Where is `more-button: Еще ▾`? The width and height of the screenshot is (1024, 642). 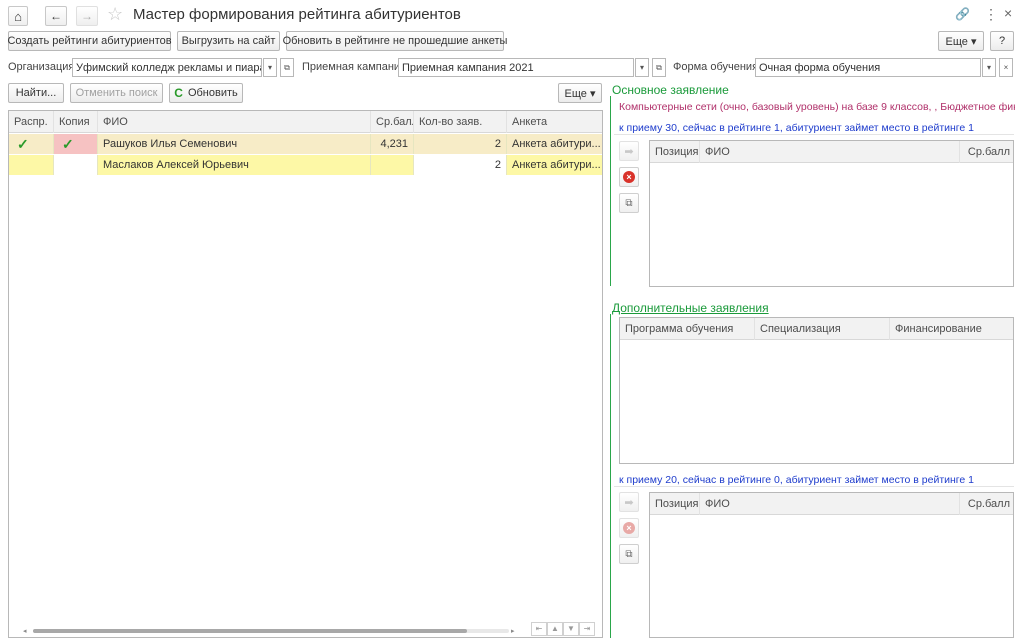 more-button: Еще ▾ is located at coordinates (961, 41).